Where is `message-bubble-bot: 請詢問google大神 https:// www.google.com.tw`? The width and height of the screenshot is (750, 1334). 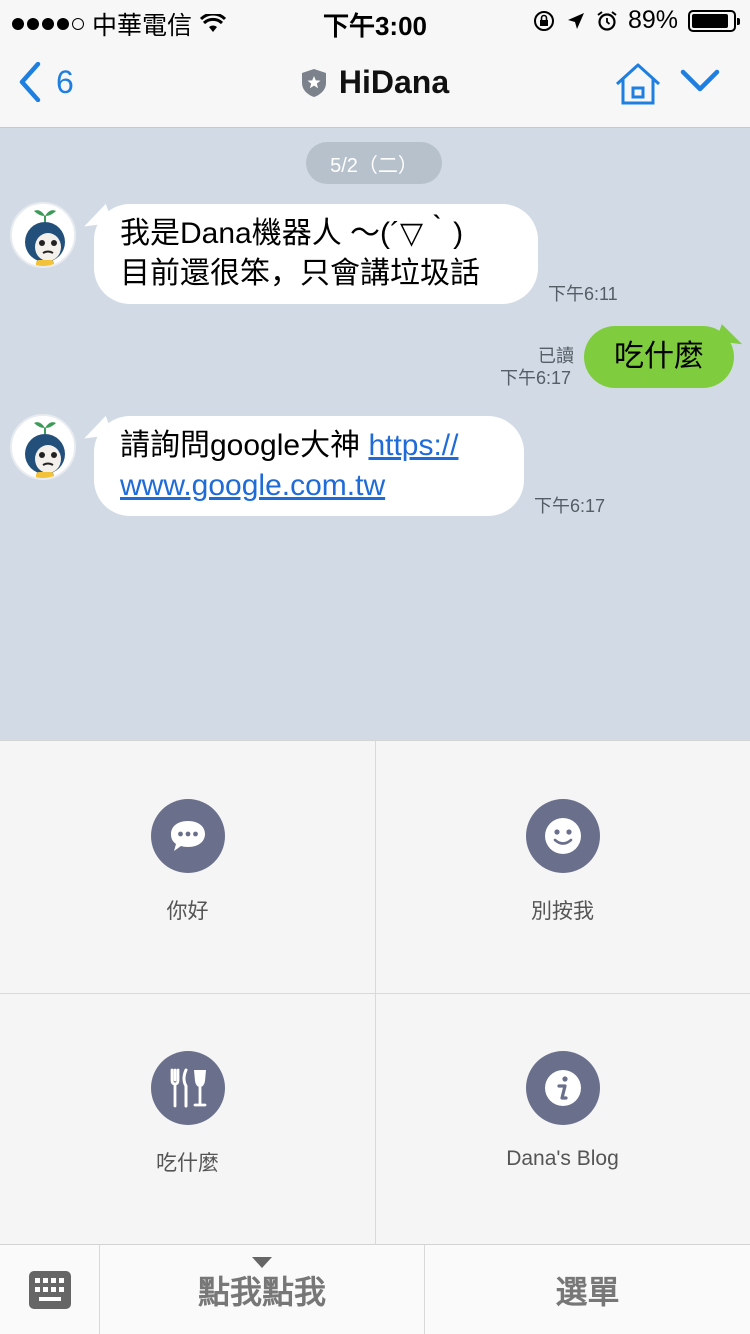 message-bubble-bot: 請詢問google大神 https:// www.google.com.tw is located at coordinates (309, 466).